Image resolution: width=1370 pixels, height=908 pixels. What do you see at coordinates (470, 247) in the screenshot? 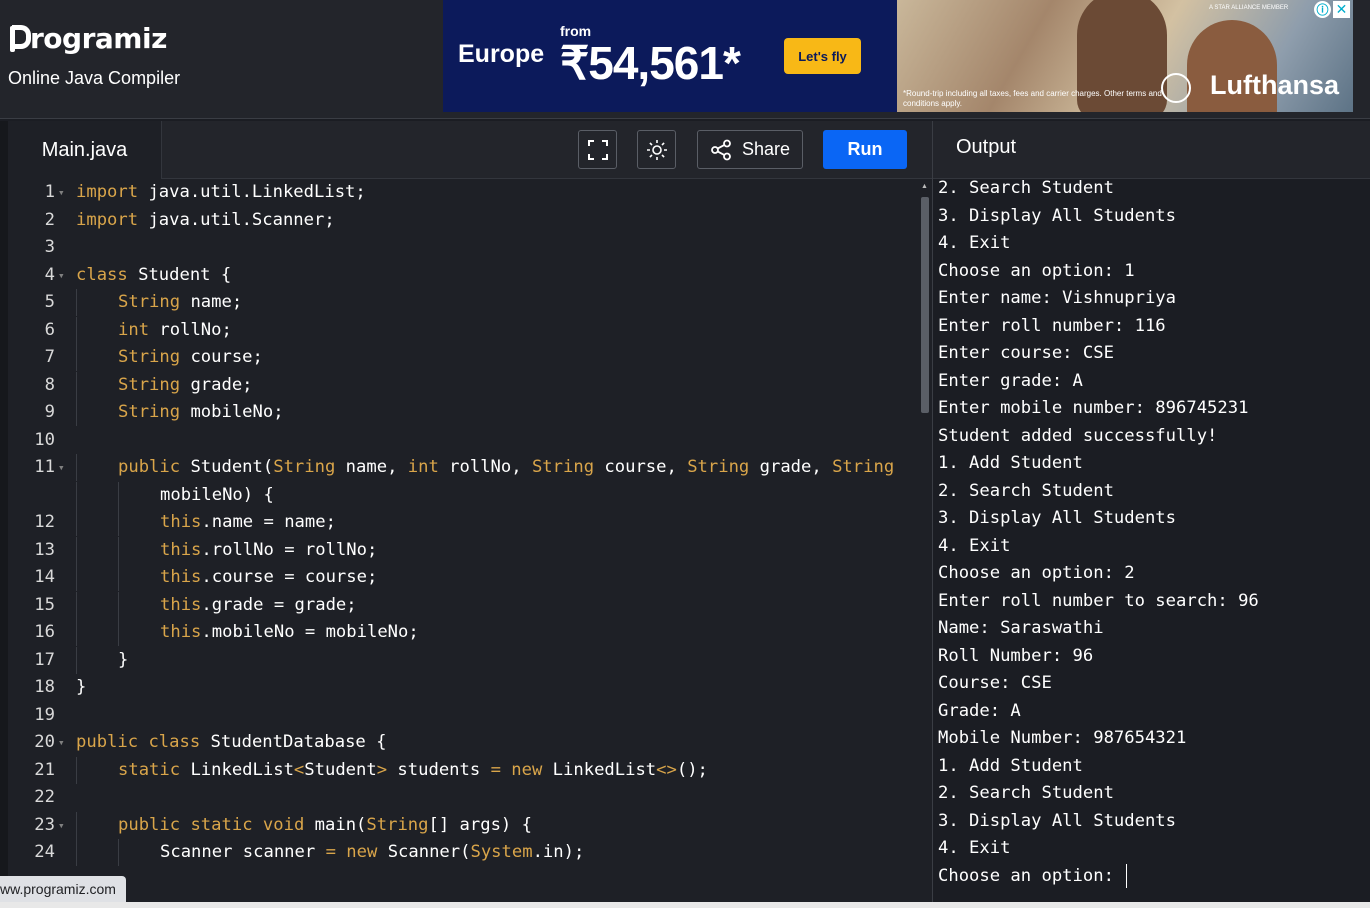
I see `code-line: 3` at bounding box center [470, 247].